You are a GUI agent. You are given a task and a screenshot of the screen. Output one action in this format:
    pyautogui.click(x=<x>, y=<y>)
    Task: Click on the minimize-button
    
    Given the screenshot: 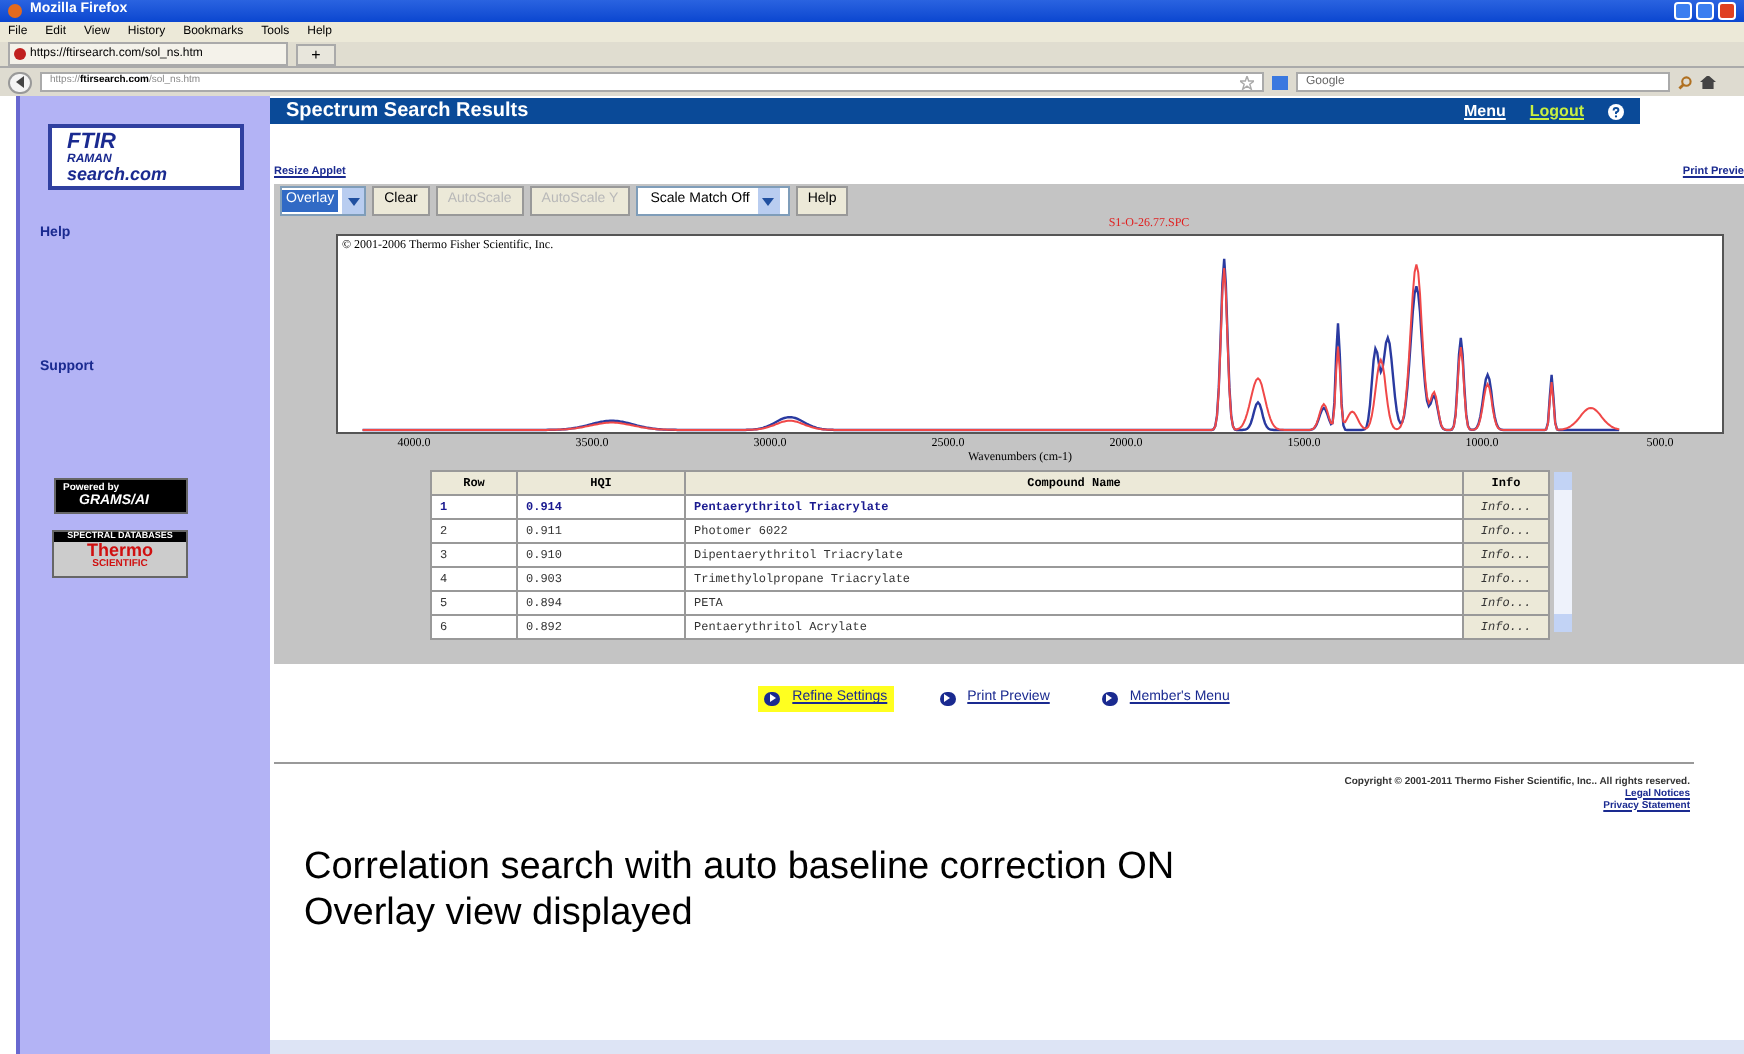 What is the action you would take?
    pyautogui.click(x=1683, y=11)
    